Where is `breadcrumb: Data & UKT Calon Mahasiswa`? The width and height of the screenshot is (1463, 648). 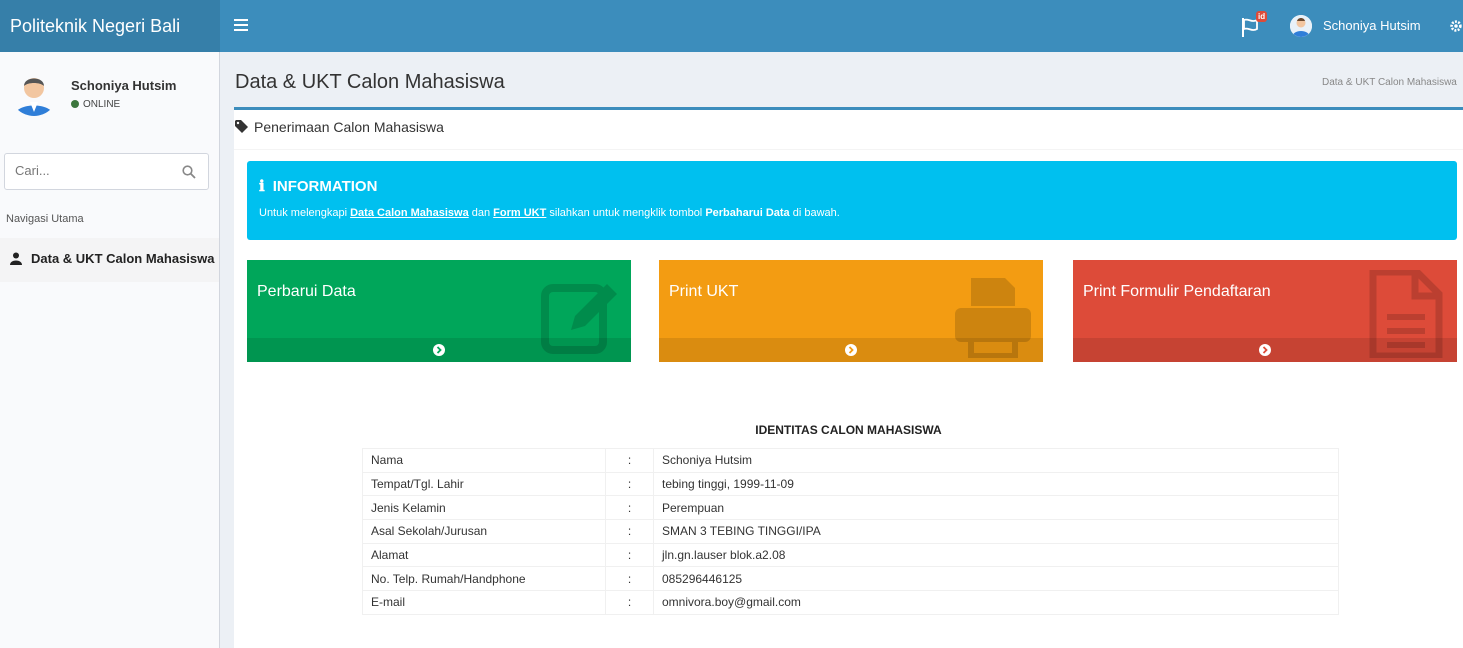 breadcrumb: Data & UKT Calon Mahasiswa is located at coordinates (1389, 82).